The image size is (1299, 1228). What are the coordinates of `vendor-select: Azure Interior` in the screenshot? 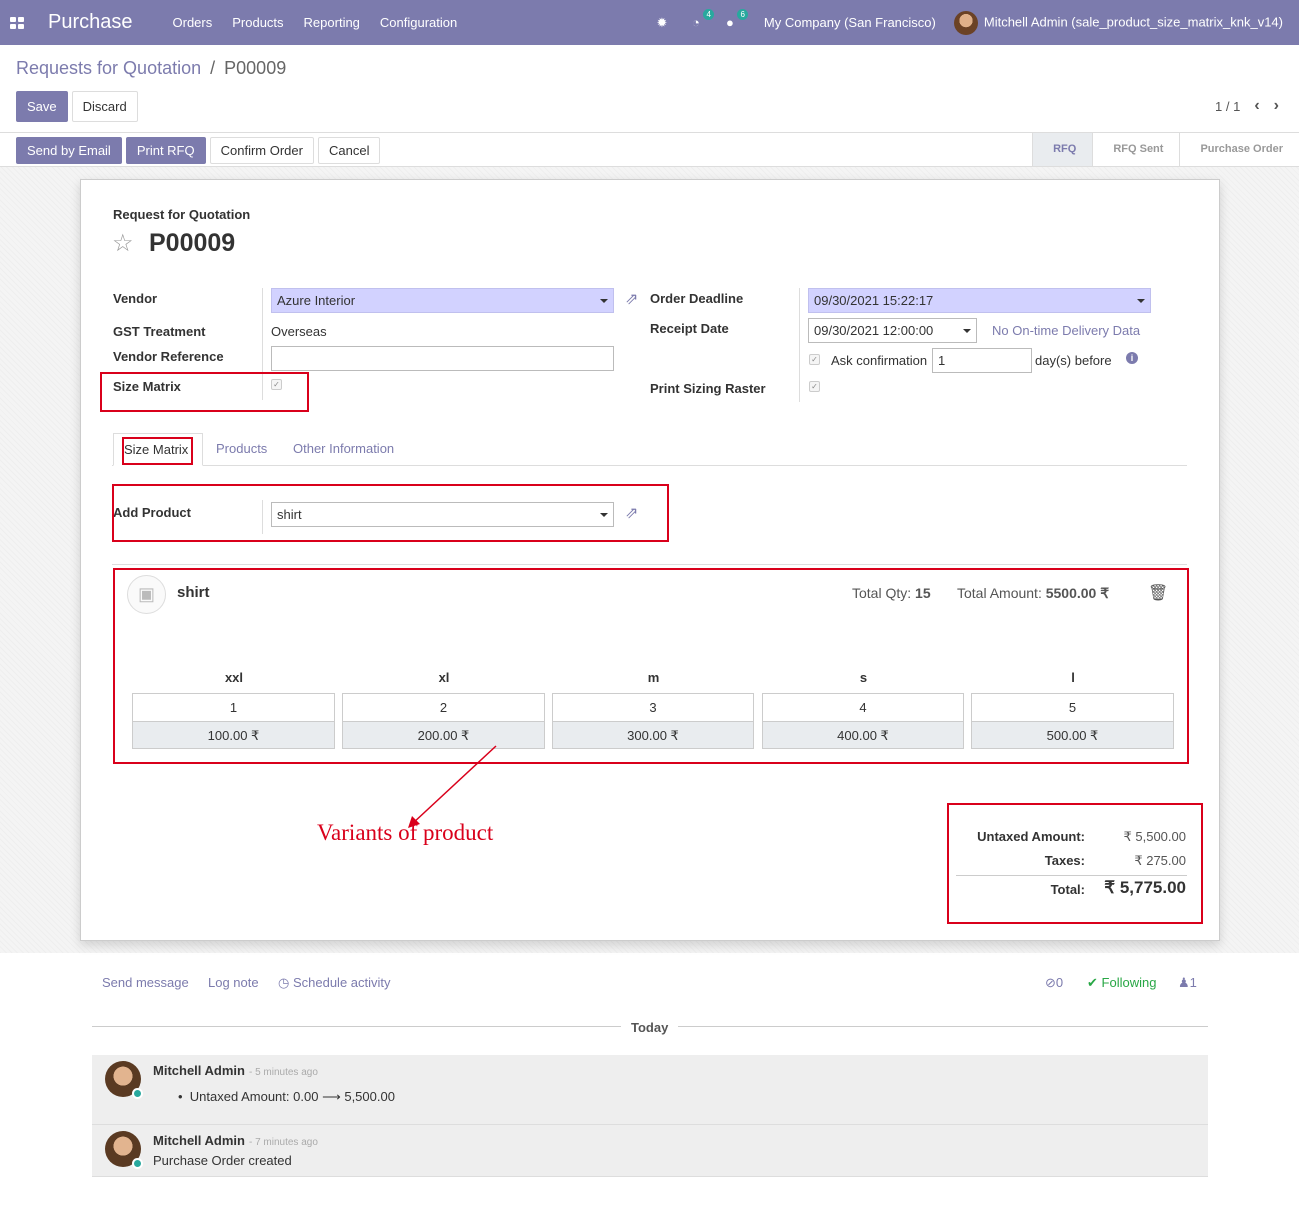 It's located at (442, 300).